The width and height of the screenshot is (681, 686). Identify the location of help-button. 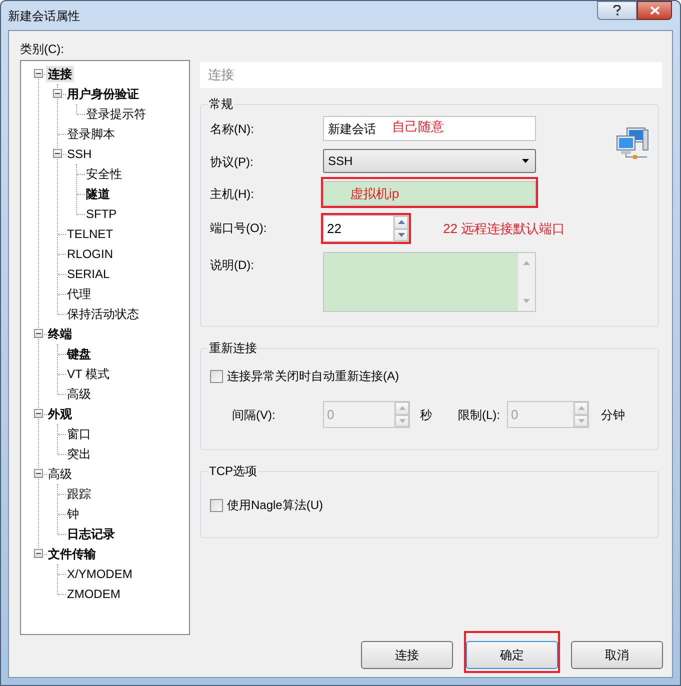
(617, 10).